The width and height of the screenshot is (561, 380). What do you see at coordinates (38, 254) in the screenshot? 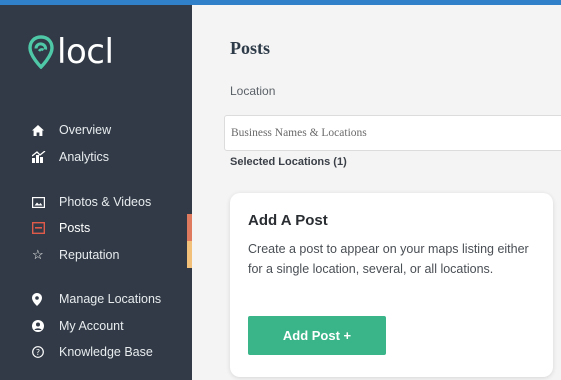
I see `star-icon: ☆` at bounding box center [38, 254].